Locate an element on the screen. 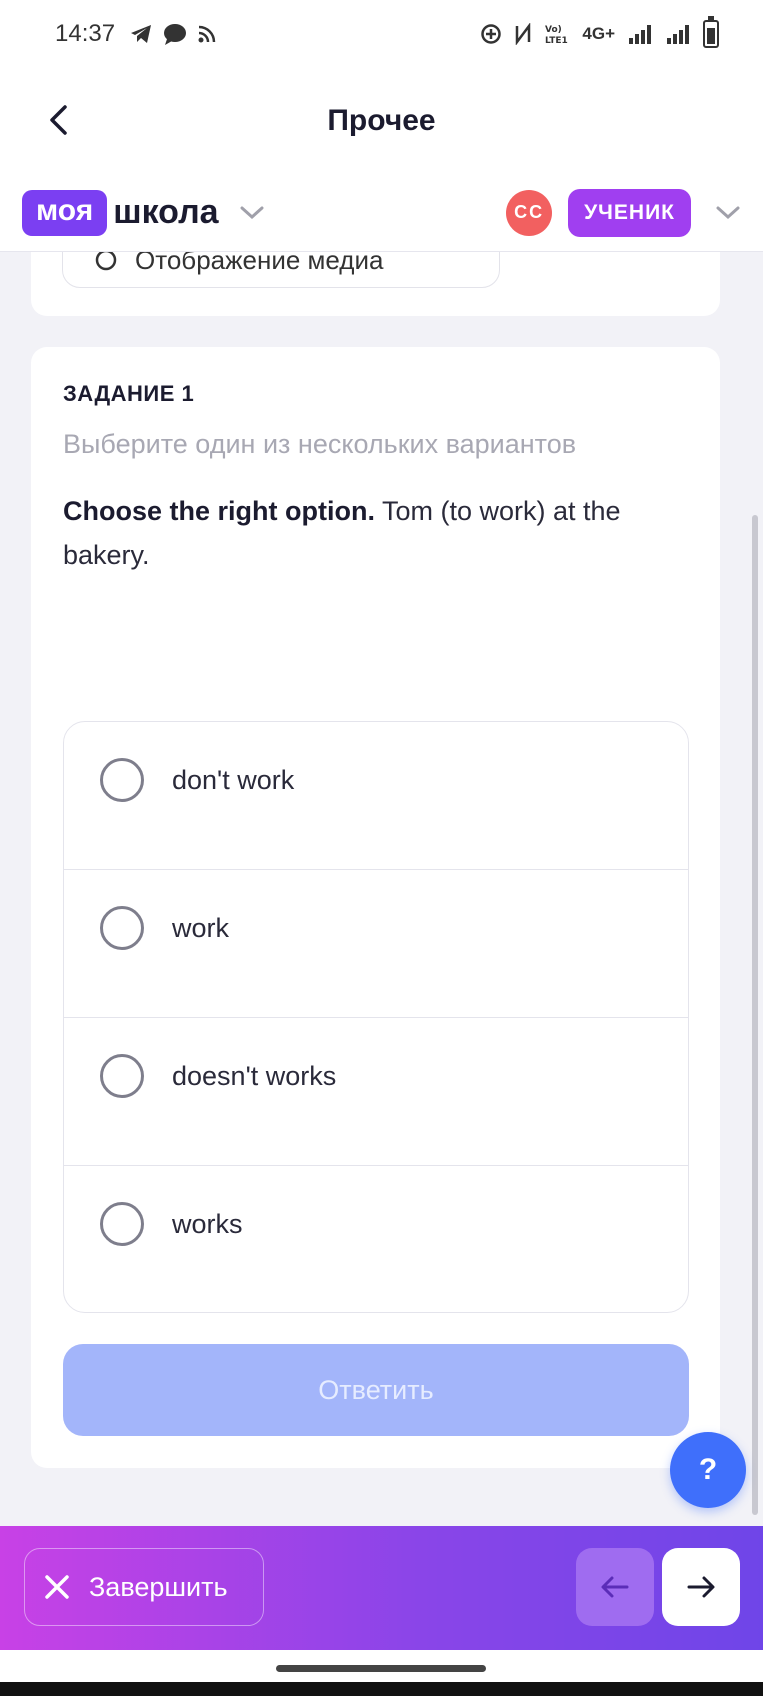 The image size is (763, 1696). answer-option-label: works is located at coordinates (207, 1224).